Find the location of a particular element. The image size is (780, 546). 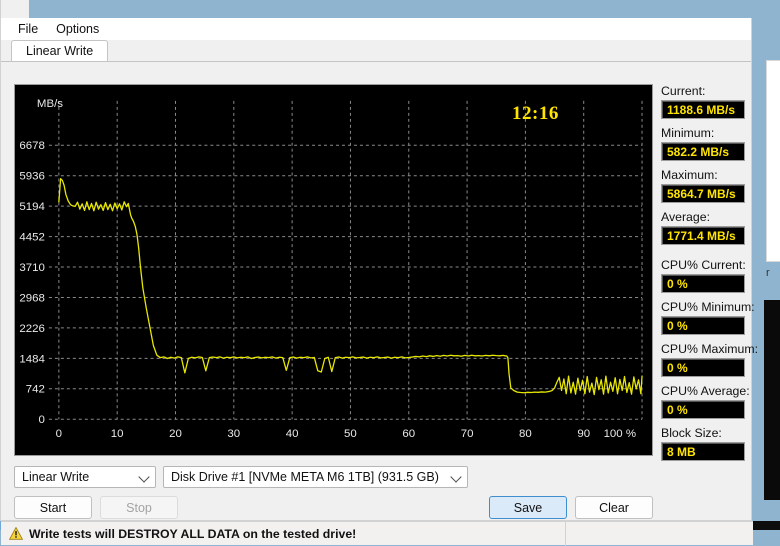

svg-text: 90 is located at coordinates (583, 434).